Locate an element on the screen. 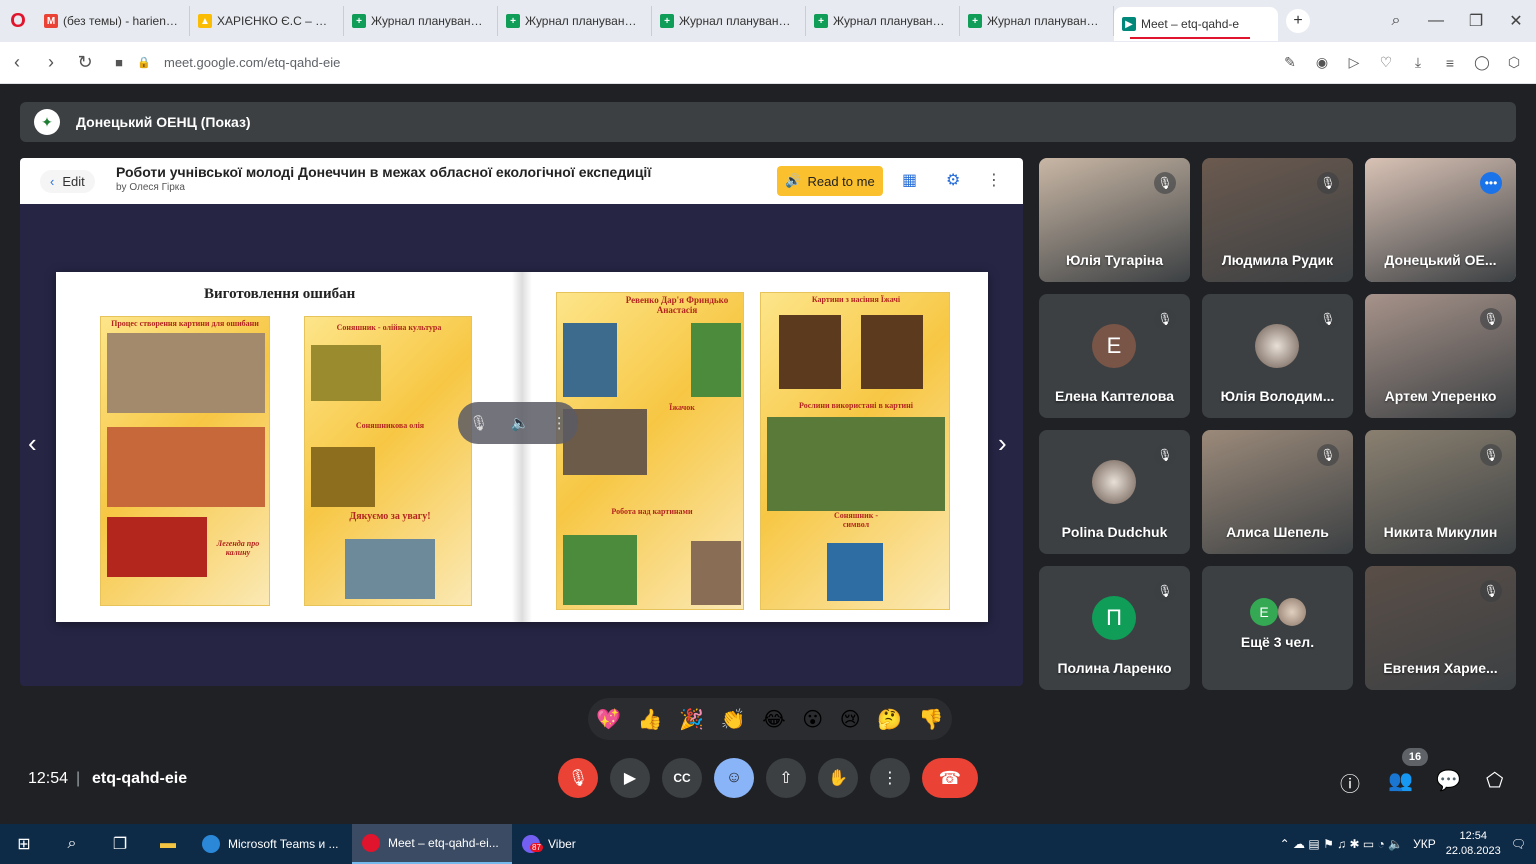  search-tabs-icon: ⌕ is located at coordinates (1396, 21).